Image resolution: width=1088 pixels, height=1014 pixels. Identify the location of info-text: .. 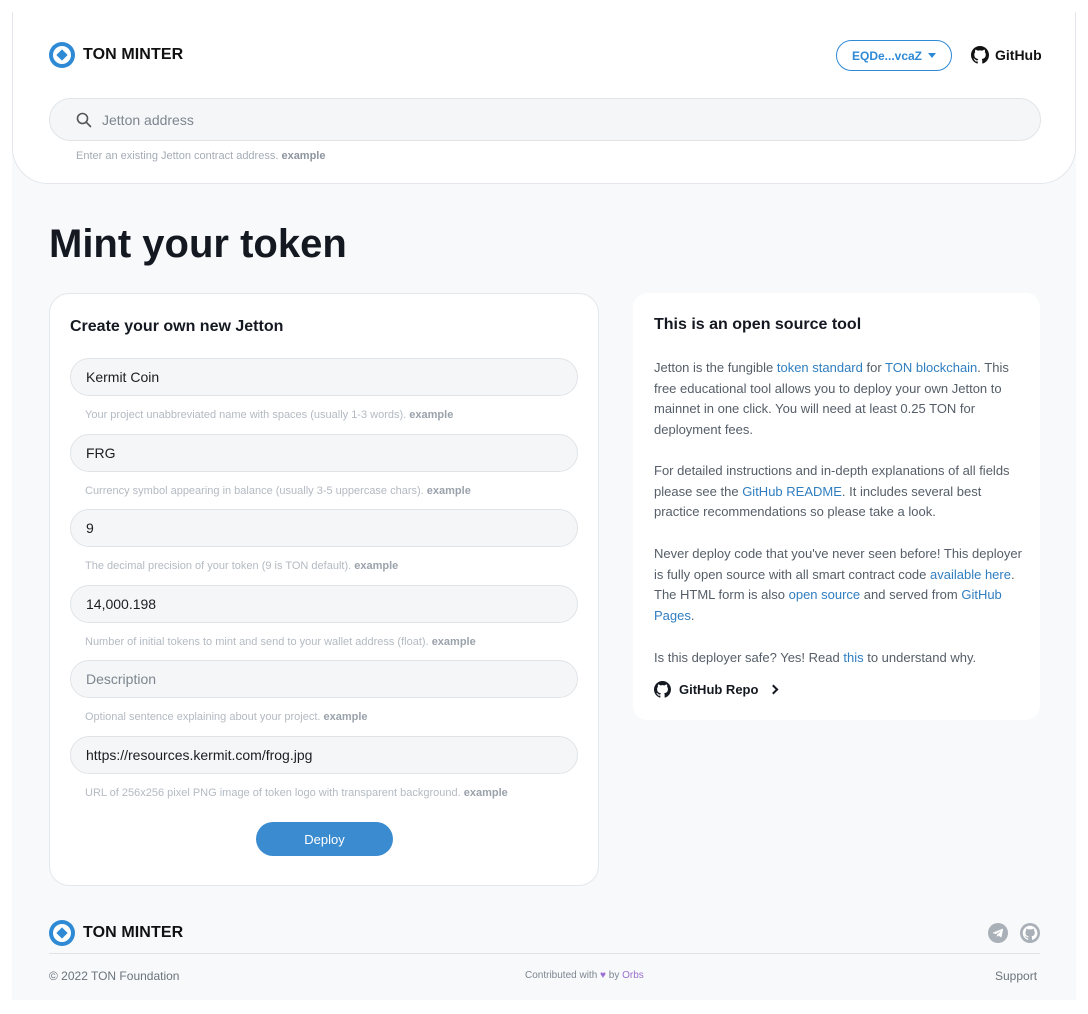
(692, 616).